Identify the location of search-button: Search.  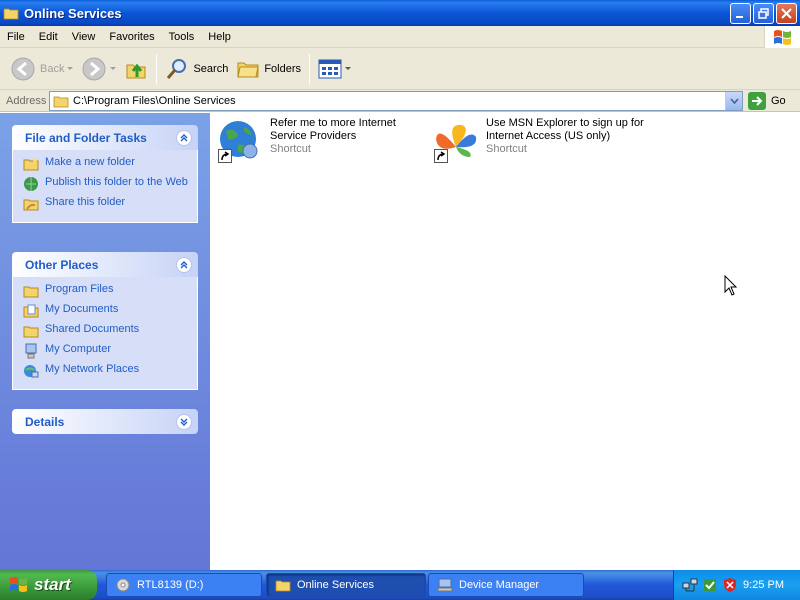
(196, 69).